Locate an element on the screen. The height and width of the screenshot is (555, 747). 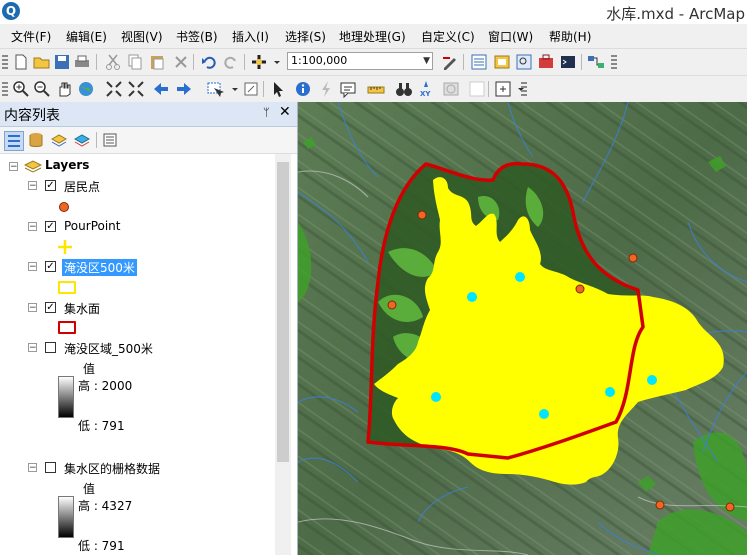
toc-scrollbar is located at coordinates (283, 354).